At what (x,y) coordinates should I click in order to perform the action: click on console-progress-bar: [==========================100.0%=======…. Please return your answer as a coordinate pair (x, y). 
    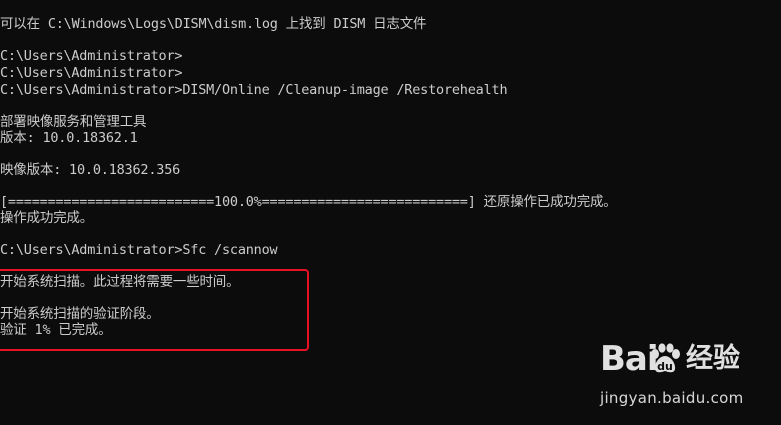
    Looking at the image, I should click on (308, 202).